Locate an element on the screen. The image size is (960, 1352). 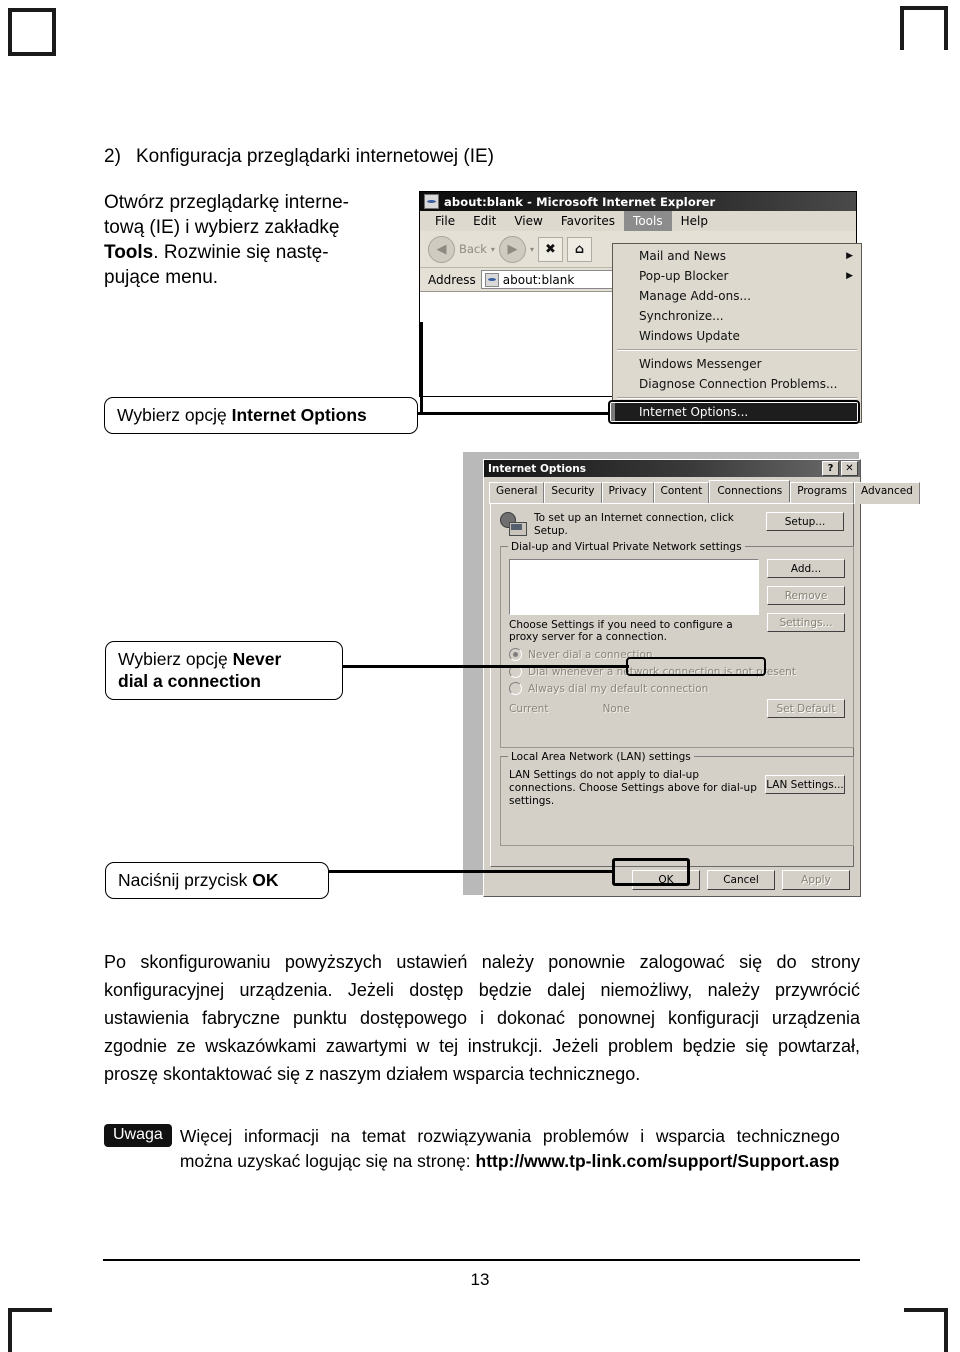
radio-always-dial: Always dial my default connection is located at coordinates (608, 688).